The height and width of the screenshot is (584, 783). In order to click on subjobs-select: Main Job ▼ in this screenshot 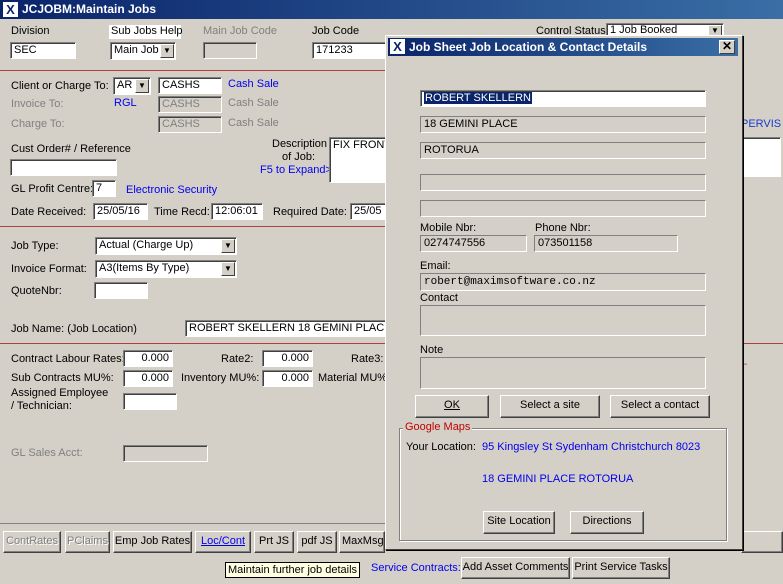, I will do `click(143, 51)`.